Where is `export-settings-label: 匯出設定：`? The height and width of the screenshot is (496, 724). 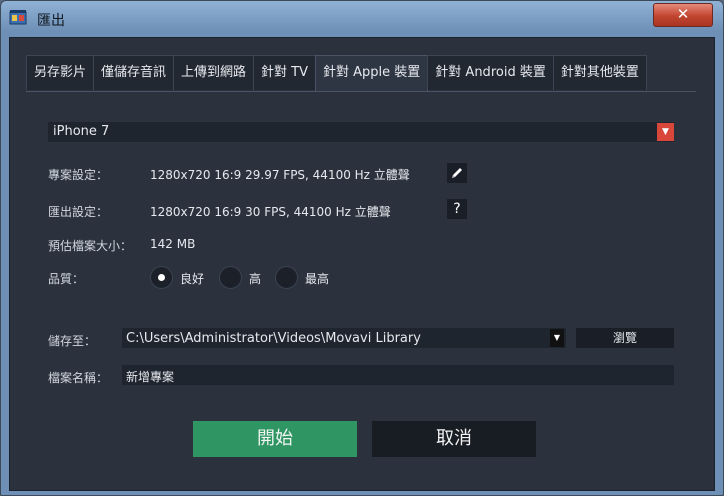 export-settings-label: 匯出設定： is located at coordinates (78, 212).